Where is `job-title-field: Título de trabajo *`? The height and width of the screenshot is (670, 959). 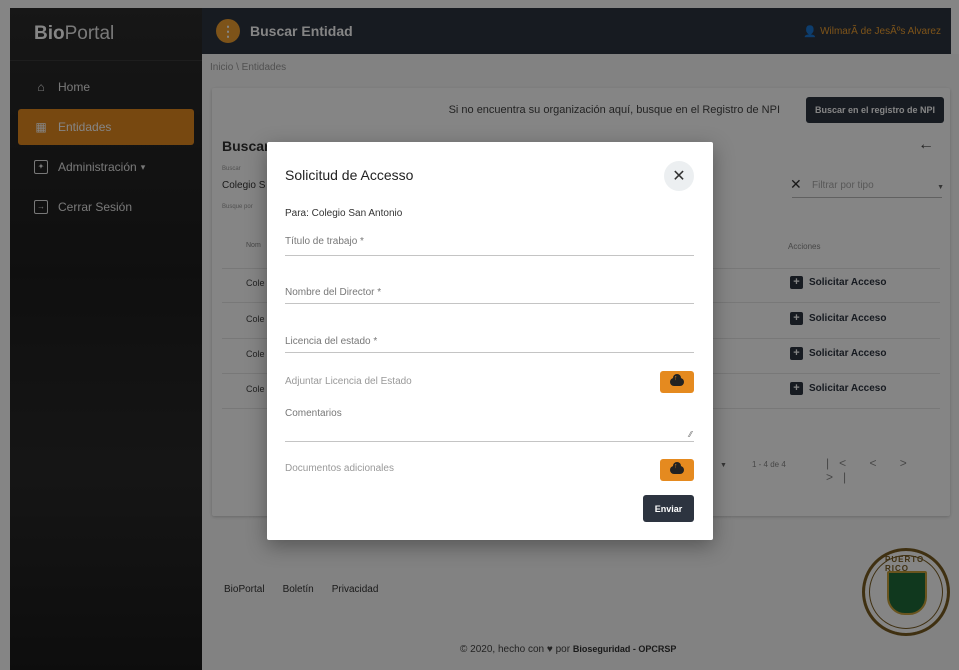 job-title-field: Título de trabajo * is located at coordinates (489, 246).